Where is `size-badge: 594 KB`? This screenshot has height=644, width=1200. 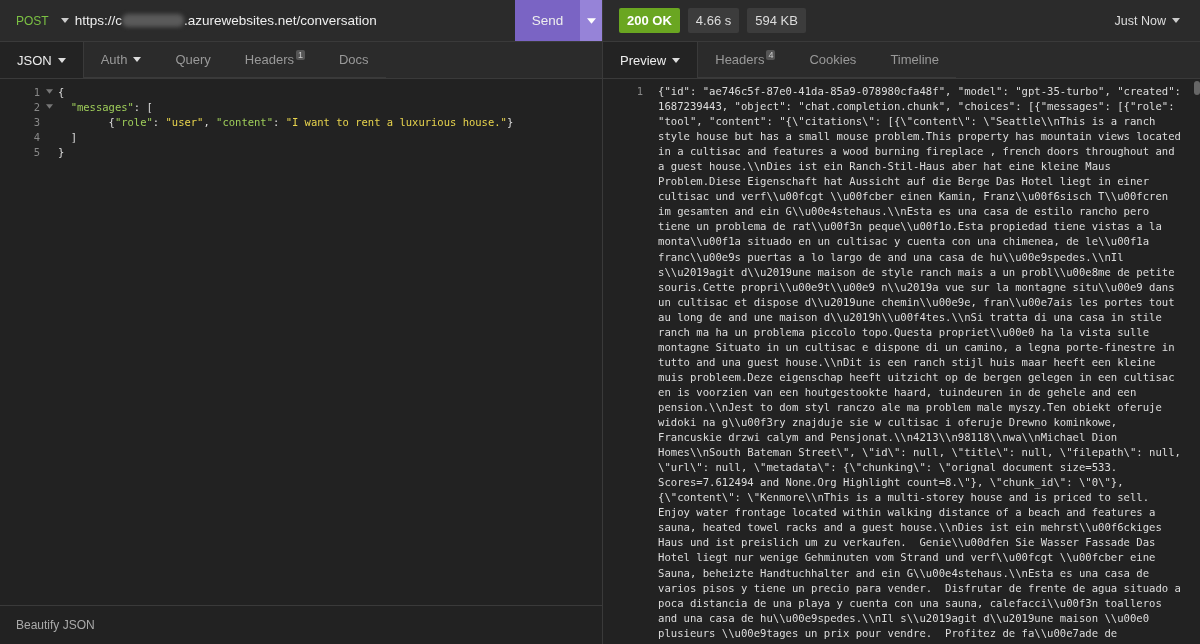 size-badge: 594 KB is located at coordinates (776, 20).